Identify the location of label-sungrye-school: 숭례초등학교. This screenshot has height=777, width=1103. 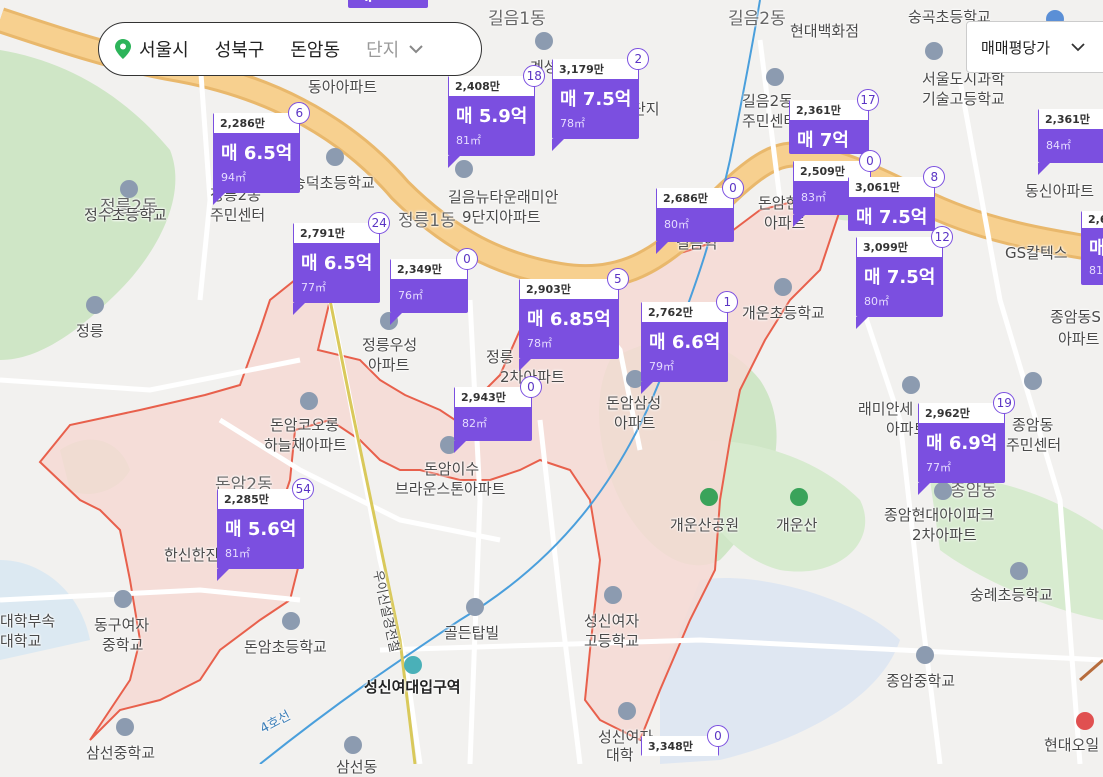
(1011, 595).